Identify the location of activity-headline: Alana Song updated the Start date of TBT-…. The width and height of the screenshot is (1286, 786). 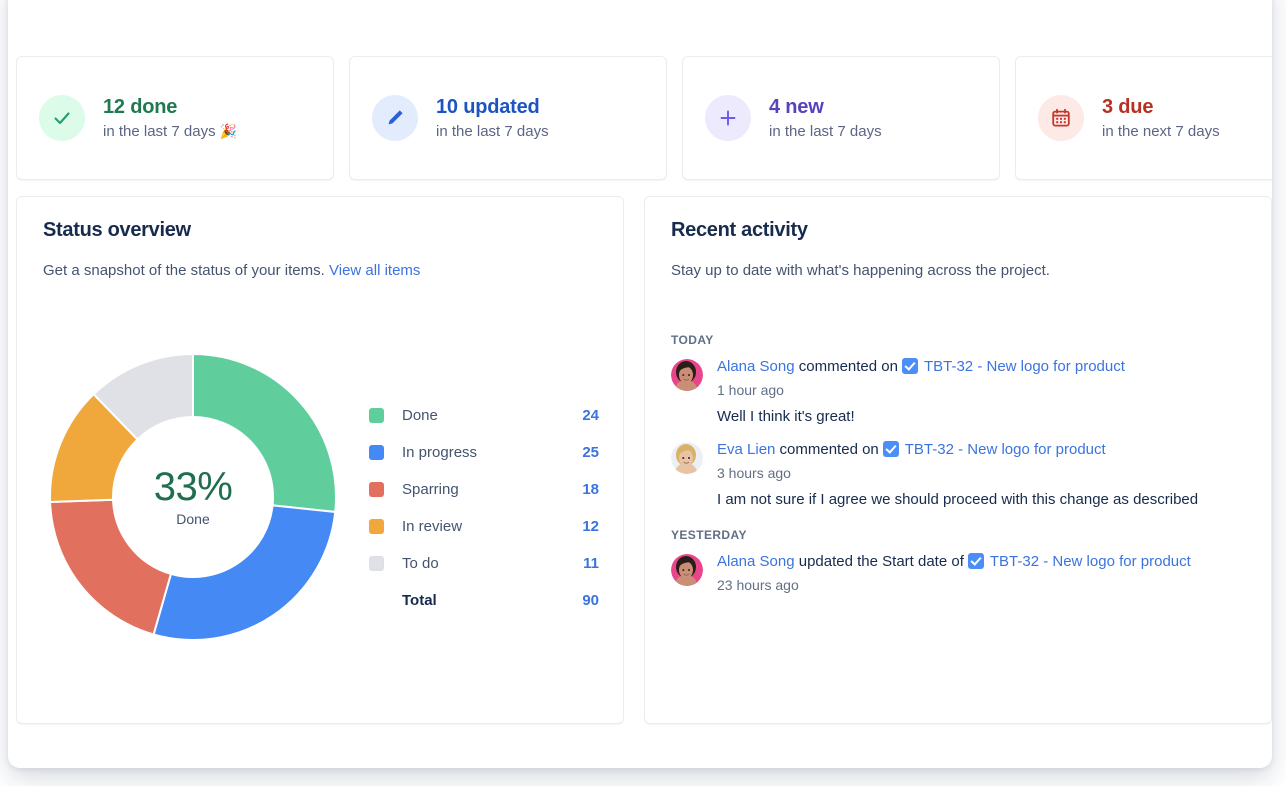
(994, 562).